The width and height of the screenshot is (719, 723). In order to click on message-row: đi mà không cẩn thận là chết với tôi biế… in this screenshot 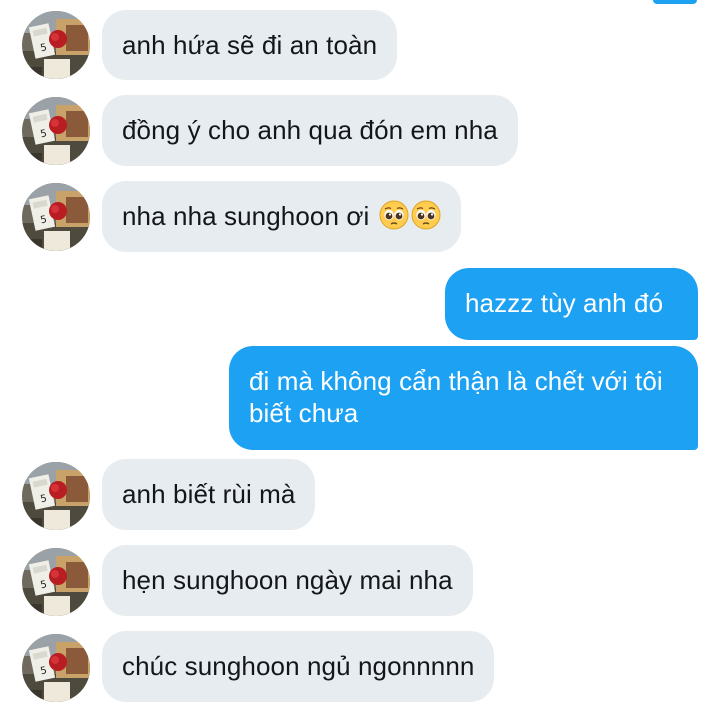, I will do `click(359, 398)`.